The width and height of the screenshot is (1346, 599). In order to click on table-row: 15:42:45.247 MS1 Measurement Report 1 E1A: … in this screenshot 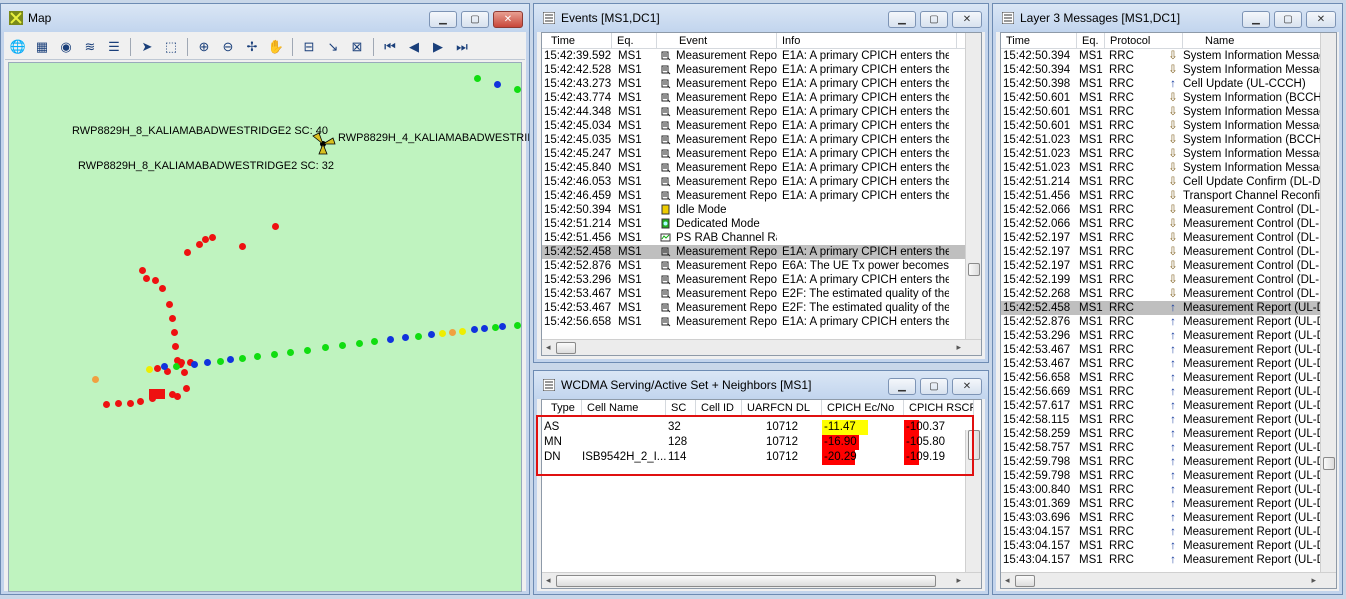, I will do `click(761, 154)`.